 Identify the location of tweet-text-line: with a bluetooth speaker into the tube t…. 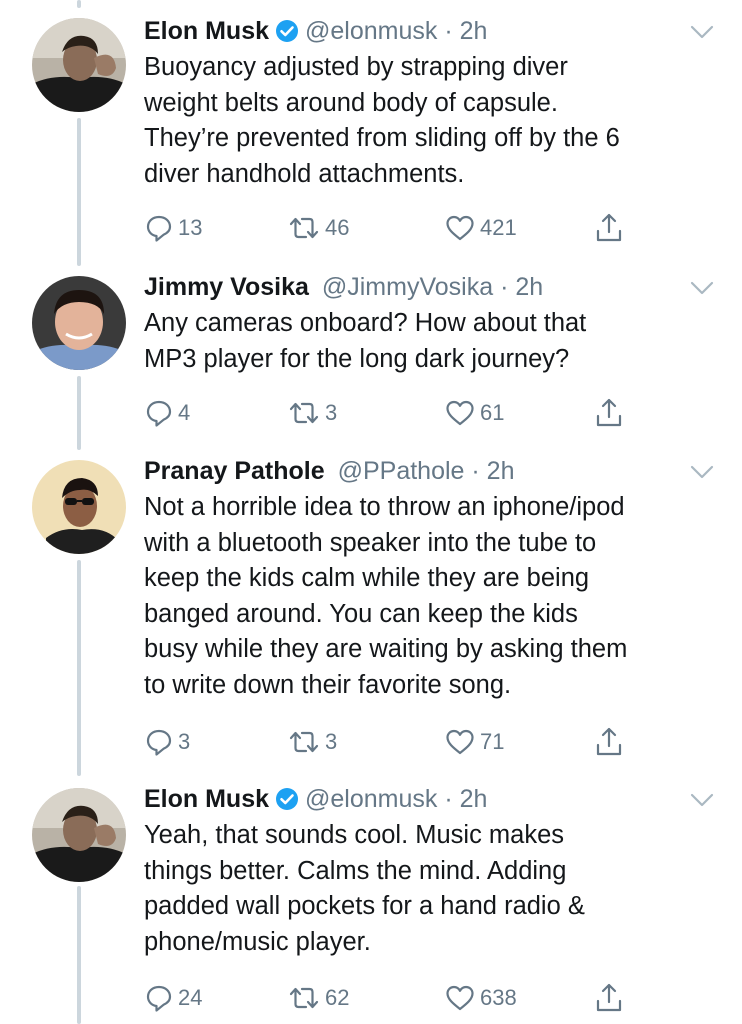
(370, 542).